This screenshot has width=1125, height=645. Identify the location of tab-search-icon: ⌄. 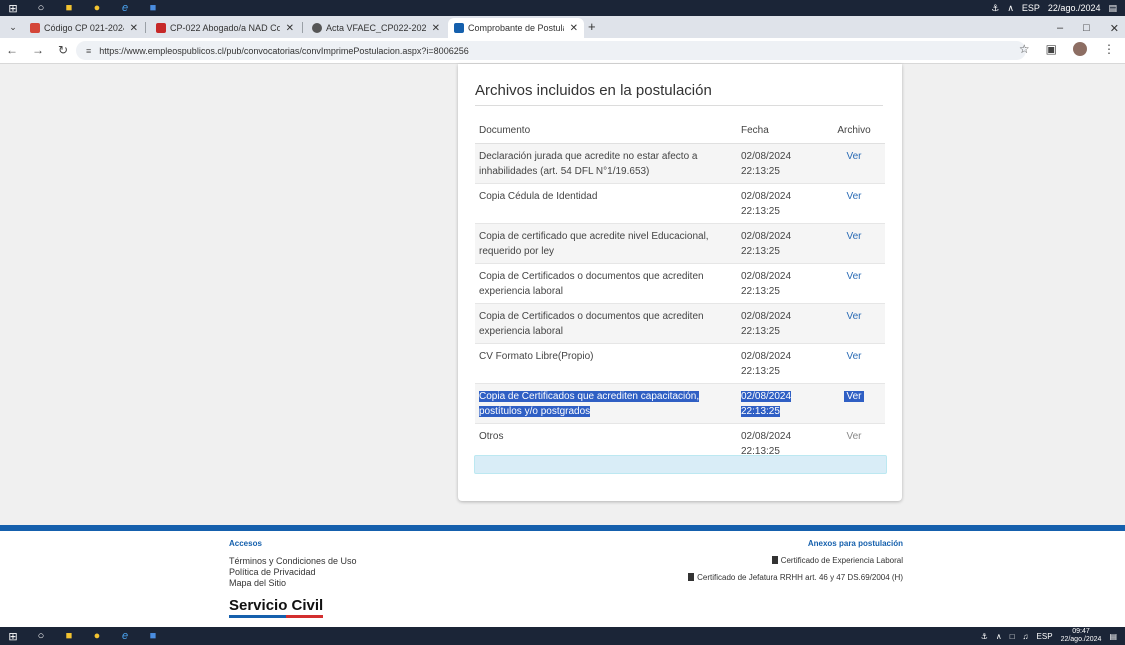
(13, 27).